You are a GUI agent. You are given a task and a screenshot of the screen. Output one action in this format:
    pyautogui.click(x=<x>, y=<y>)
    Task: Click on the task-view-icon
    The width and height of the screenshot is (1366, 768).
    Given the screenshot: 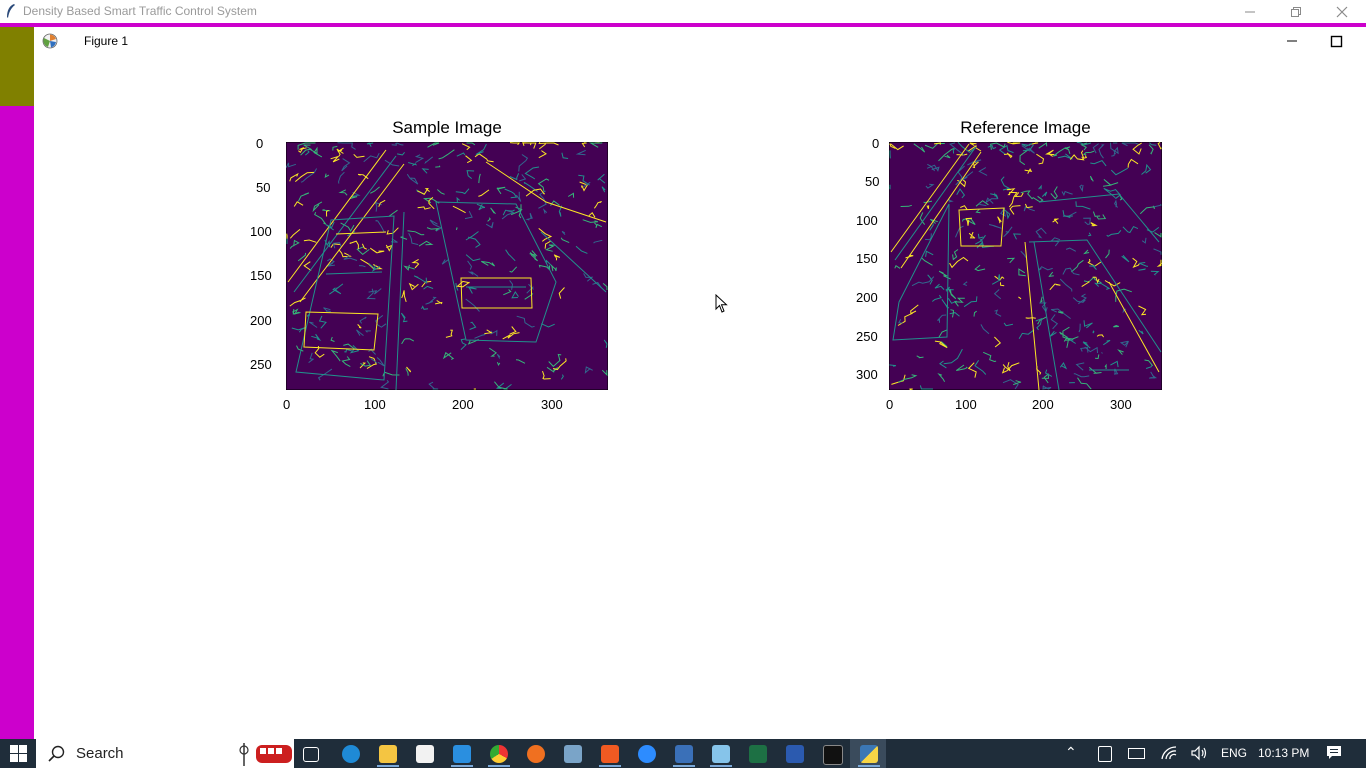 What is the action you would take?
    pyautogui.click(x=311, y=754)
    